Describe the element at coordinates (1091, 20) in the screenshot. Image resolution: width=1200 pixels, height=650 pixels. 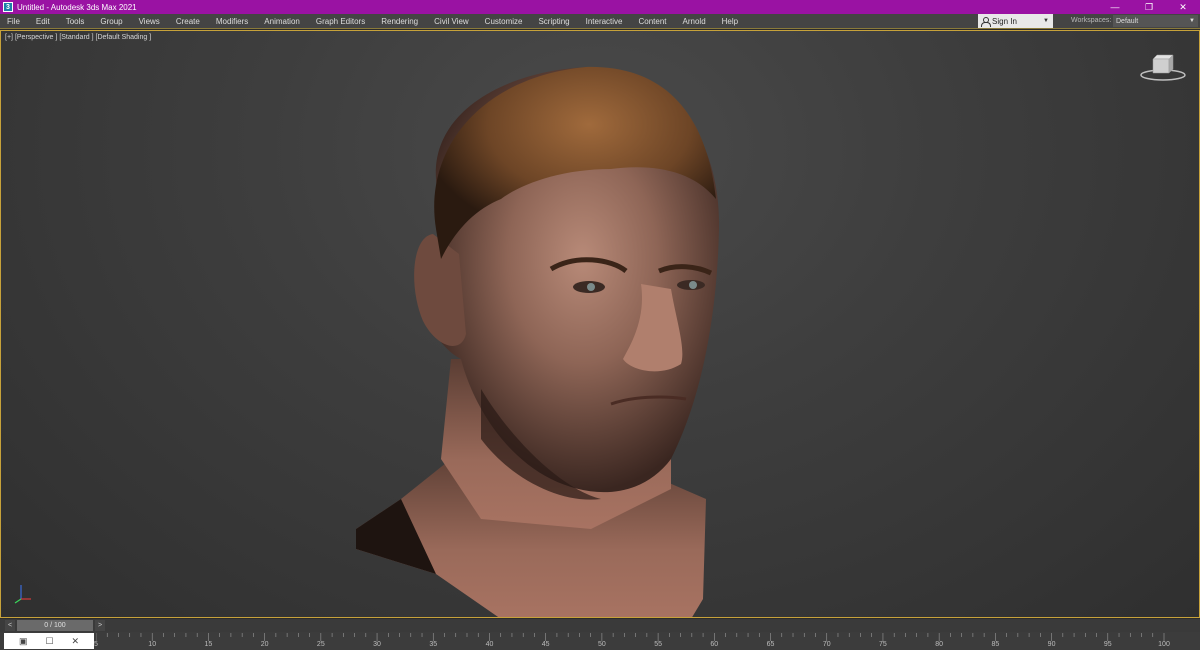
I see `workspaces-label: Workspaces:` at that location.